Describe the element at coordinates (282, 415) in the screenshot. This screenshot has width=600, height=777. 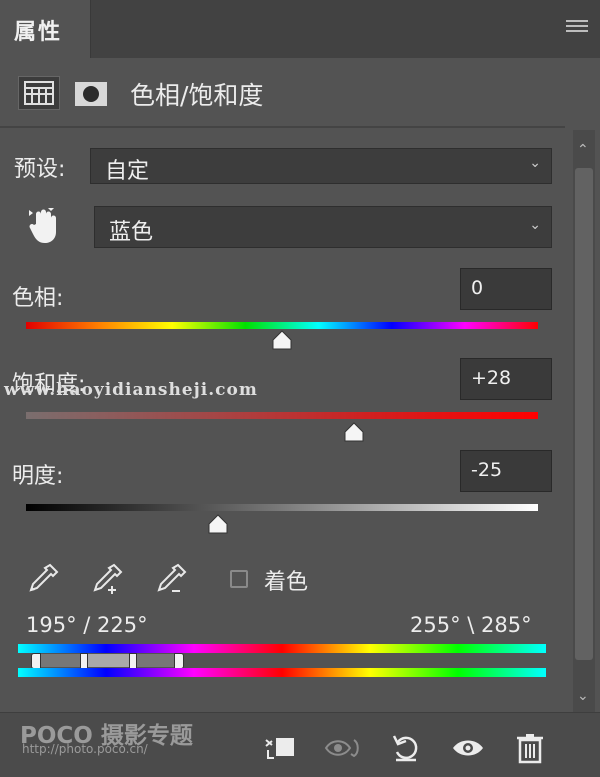
I see `saturation-slider-track` at that location.